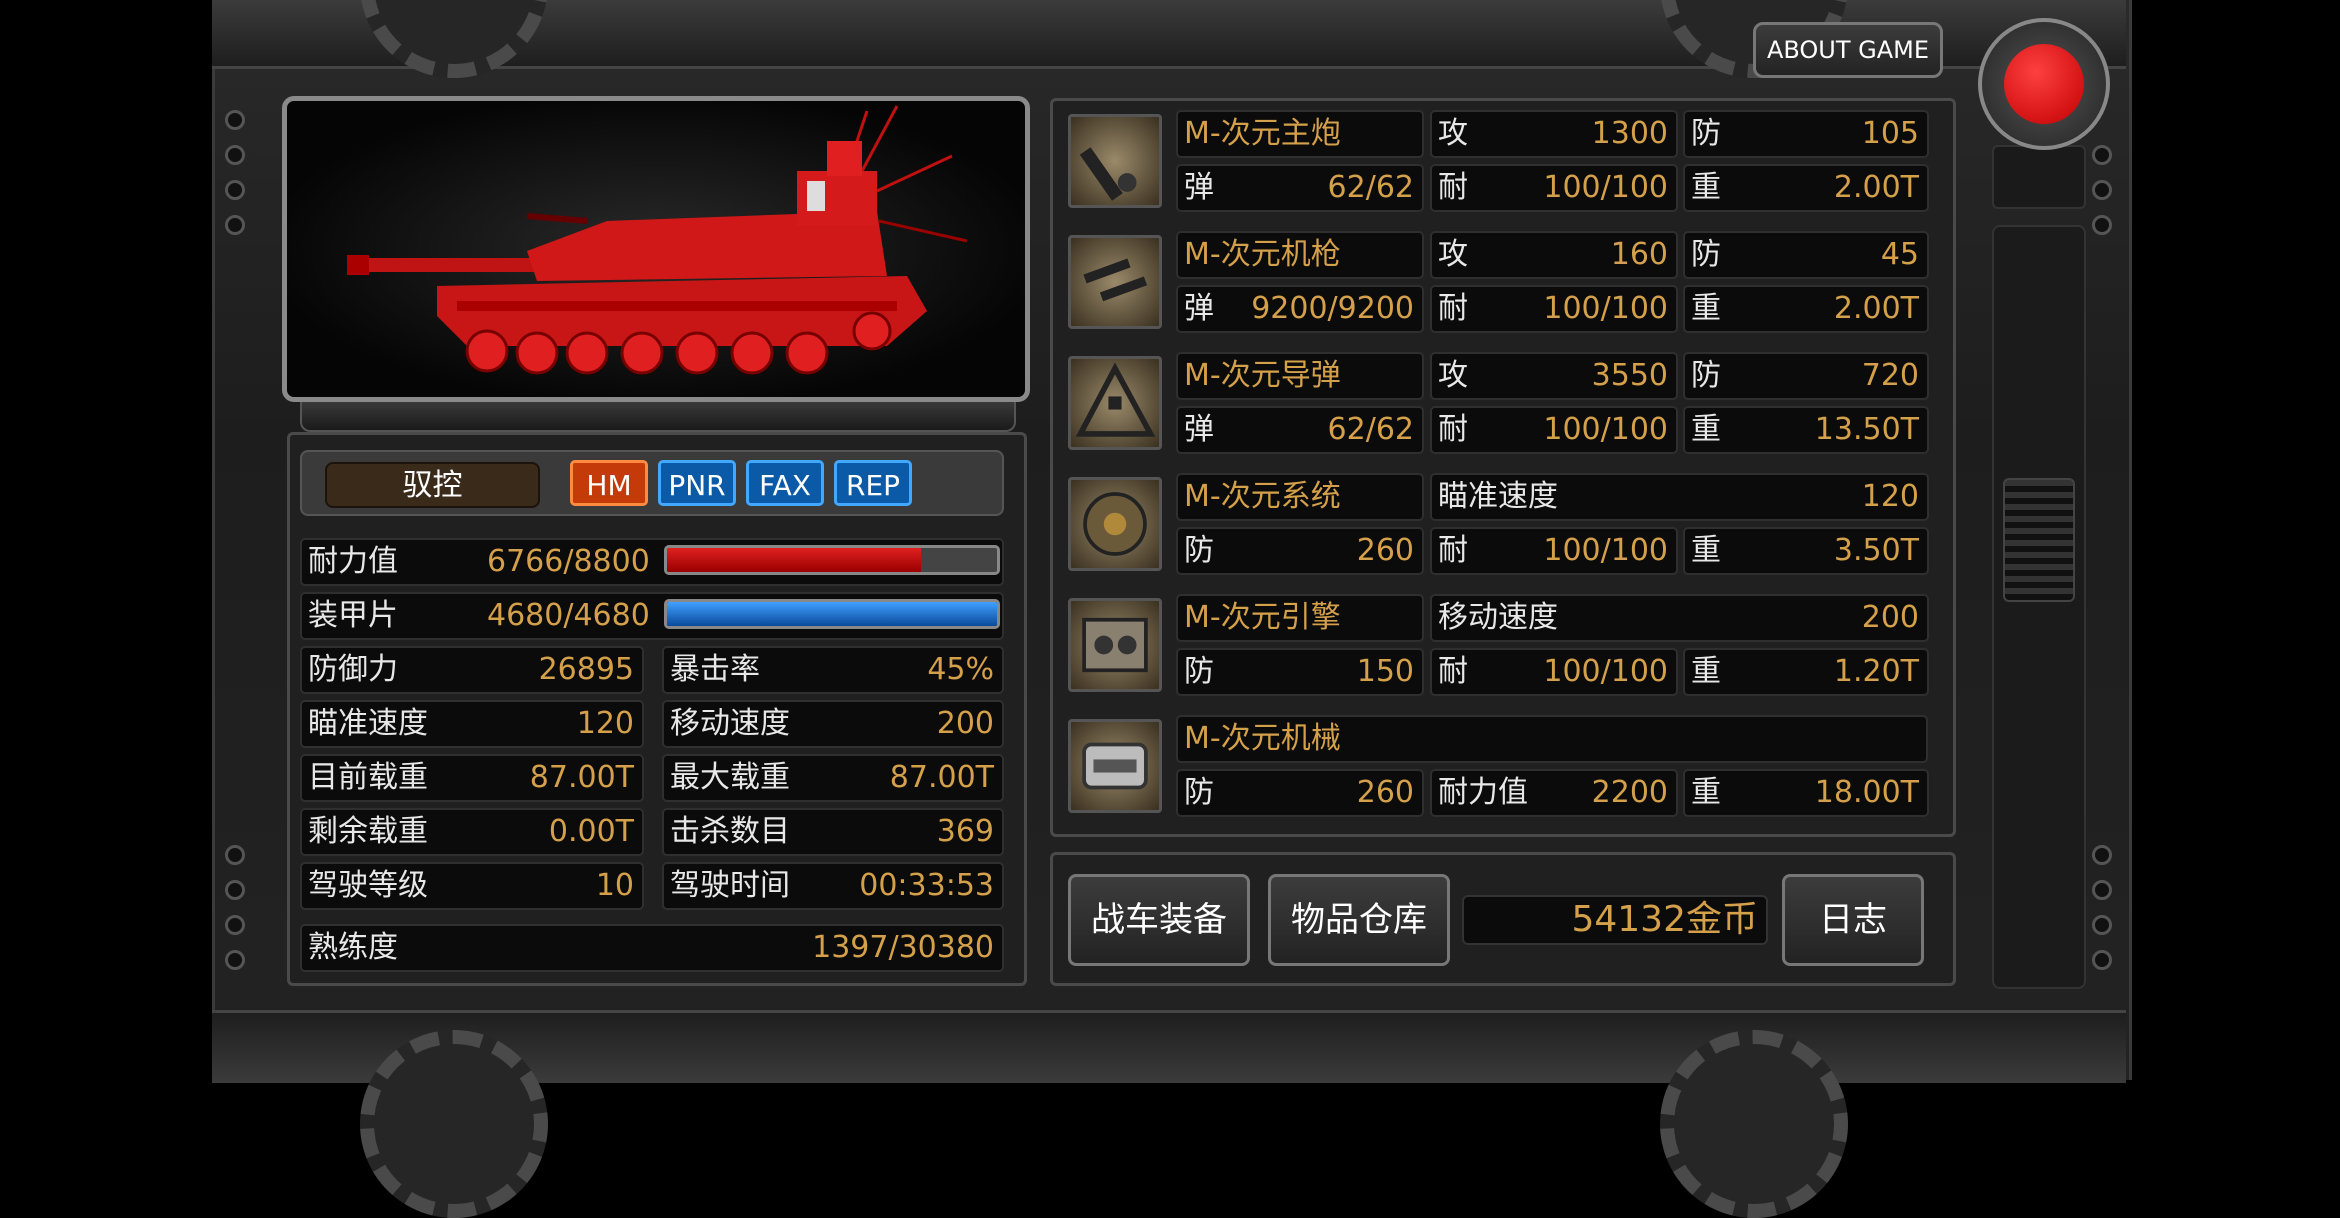 The width and height of the screenshot is (2340, 1218). What do you see at coordinates (1115, 282) in the screenshot?
I see `machine-gun-icon` at bounding box center [1115, 282].